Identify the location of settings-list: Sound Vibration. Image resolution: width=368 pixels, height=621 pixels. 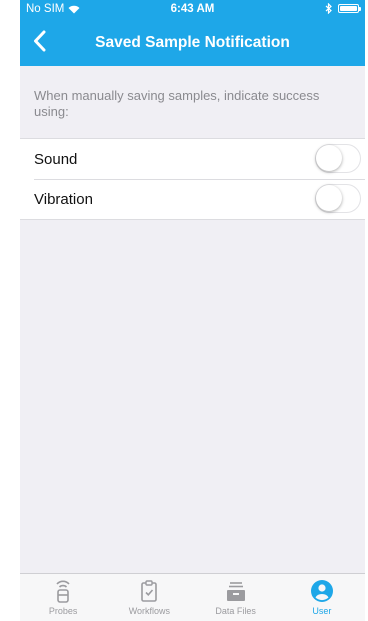
(192, 179).